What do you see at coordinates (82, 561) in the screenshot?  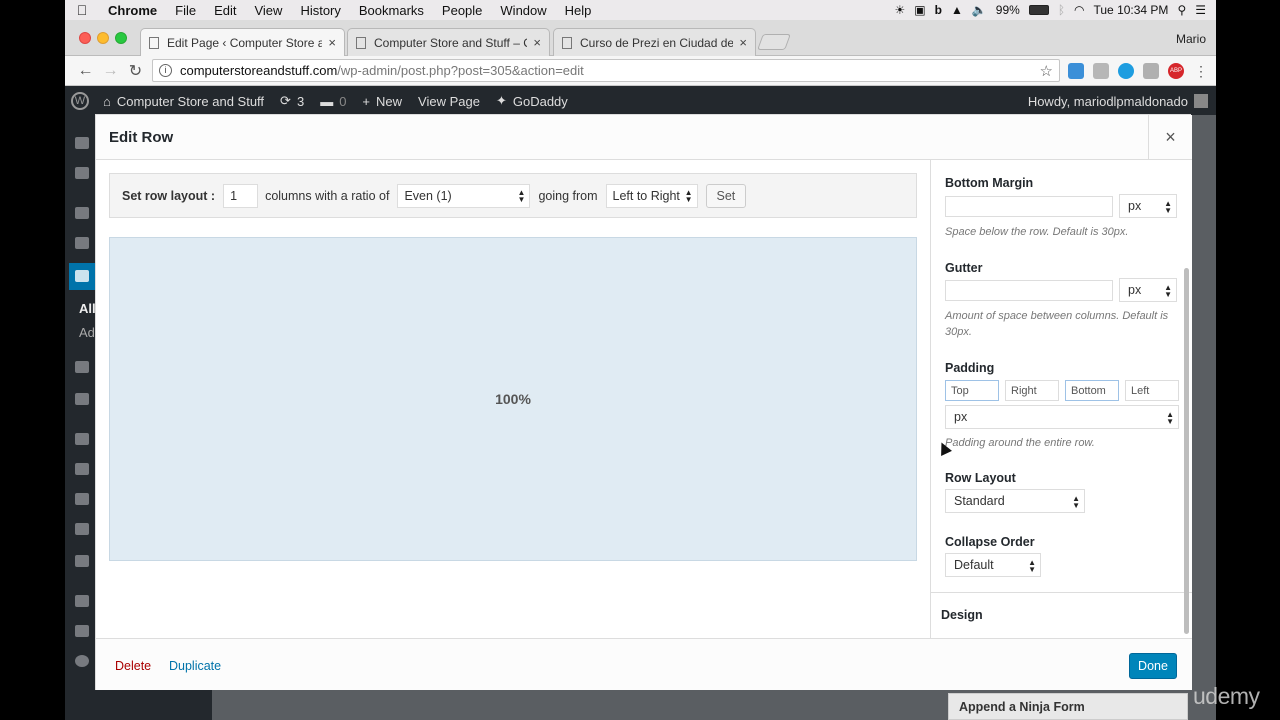 I see `settings-icon` at bounding box center [82, 561].